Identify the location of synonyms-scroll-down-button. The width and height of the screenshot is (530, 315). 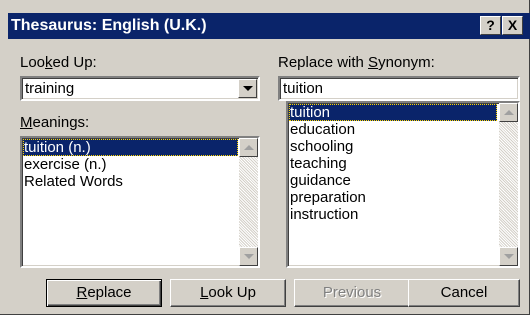
(508, 256).